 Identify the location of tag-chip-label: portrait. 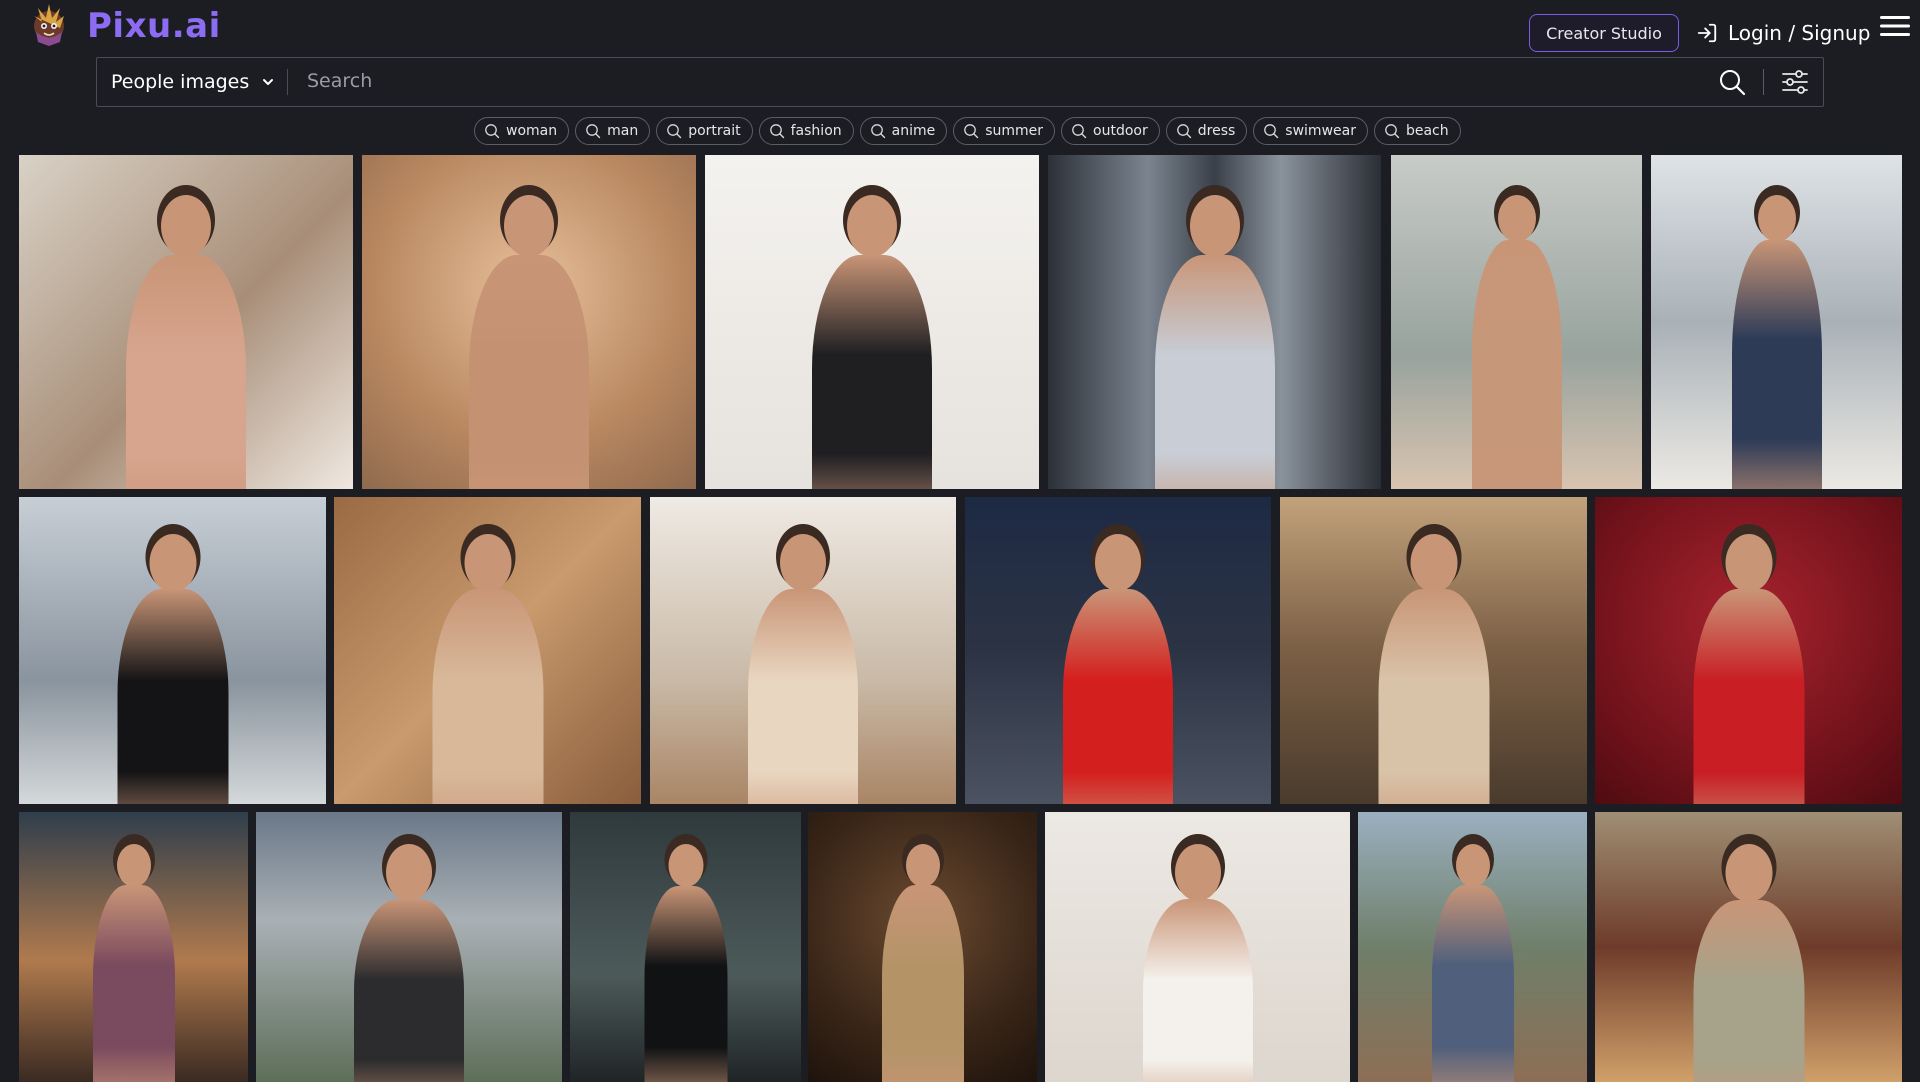
(714, 131).